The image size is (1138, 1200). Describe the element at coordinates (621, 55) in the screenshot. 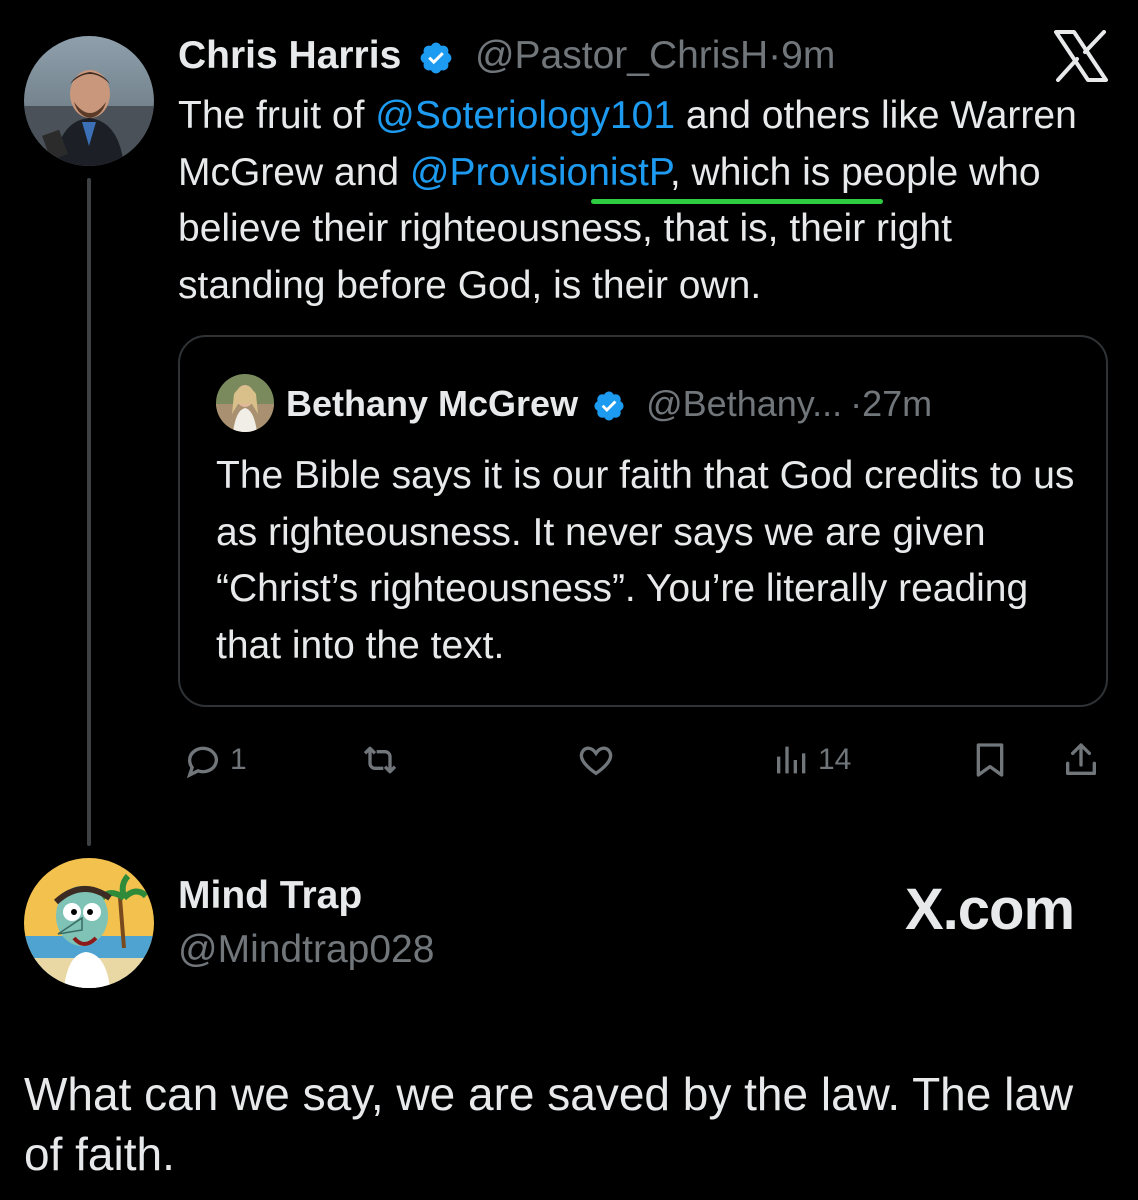

I see `author-handle: @Pastor_ChrisH` at that location.